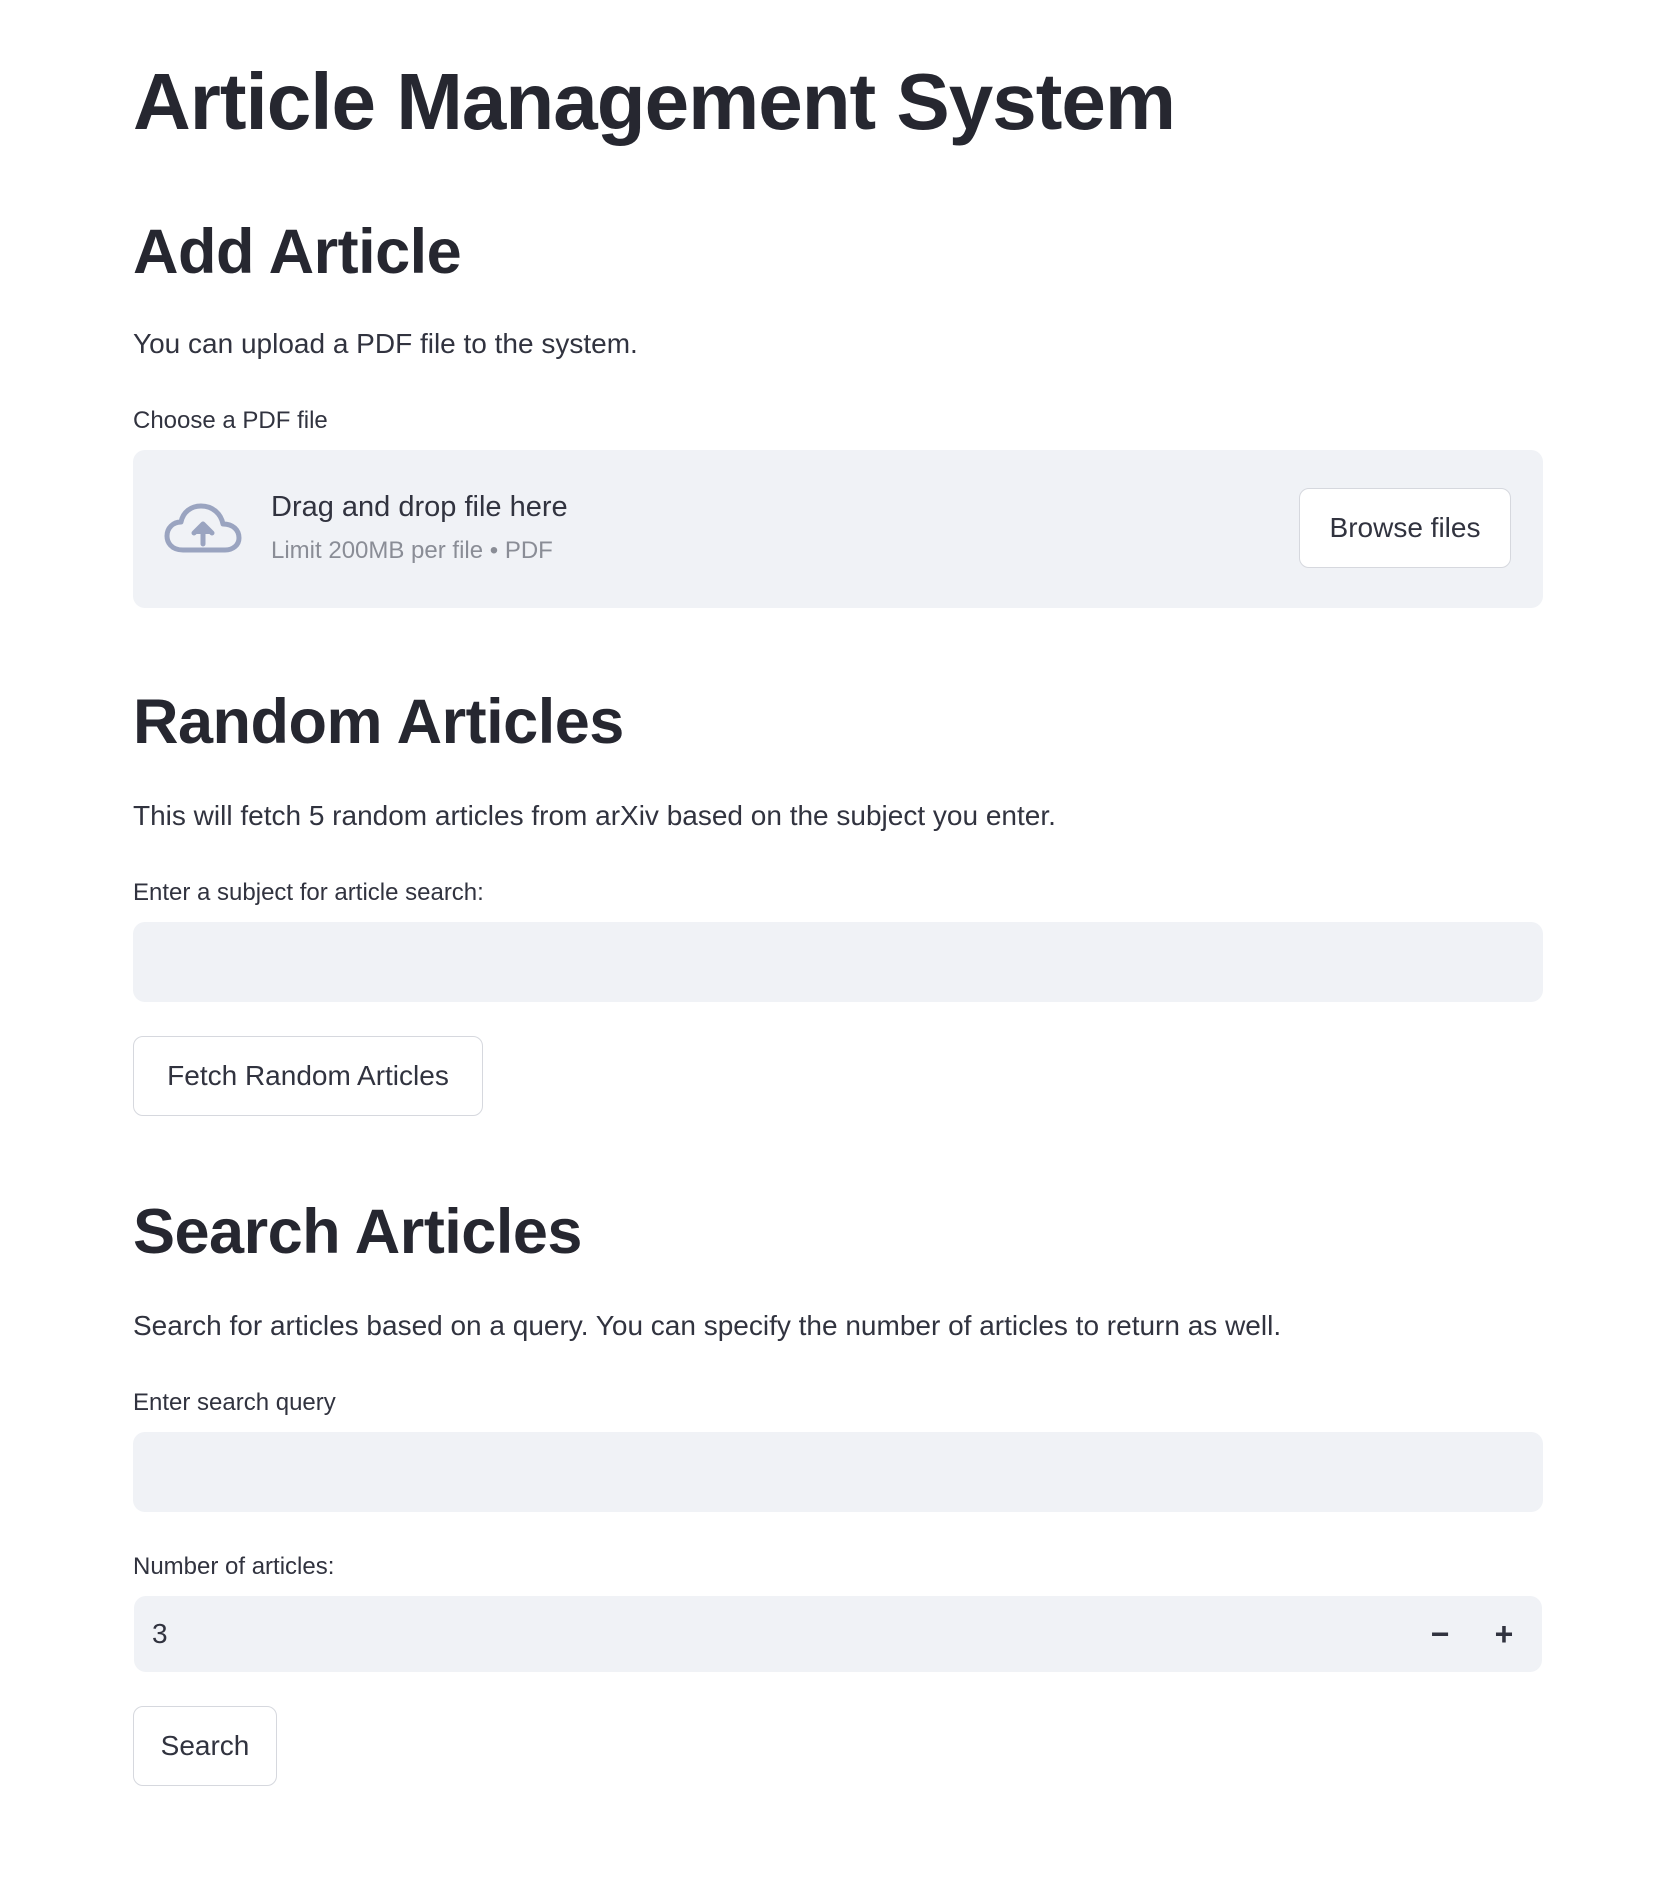 The width and height of the screenshot is (1670, 1886). I want to click on dropzone-limit: Limit 200MB per file • PDF, so click(412, 550).